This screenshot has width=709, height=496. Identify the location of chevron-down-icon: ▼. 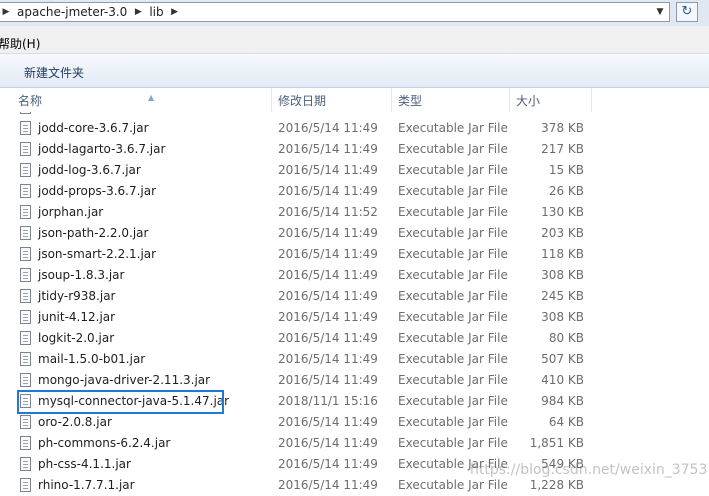
(660, 12).